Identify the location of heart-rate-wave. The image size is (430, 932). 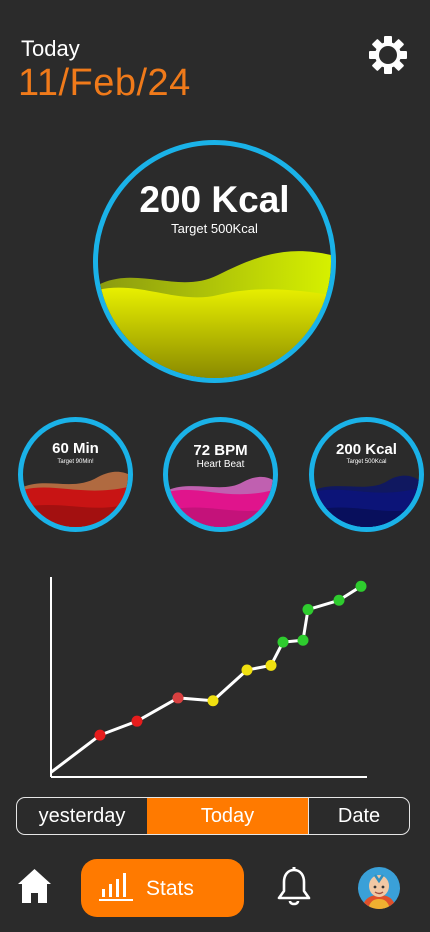
(220, 501).